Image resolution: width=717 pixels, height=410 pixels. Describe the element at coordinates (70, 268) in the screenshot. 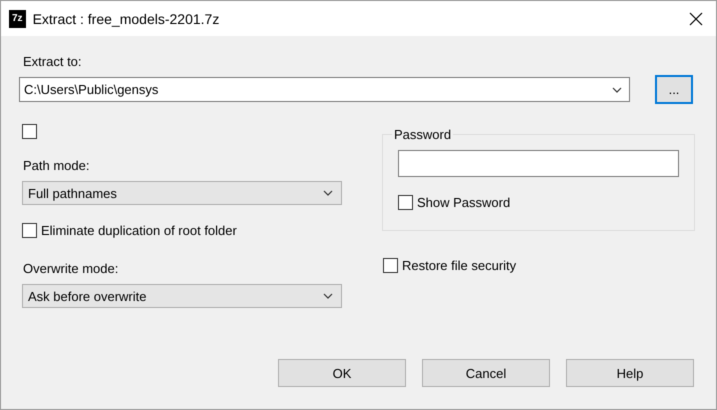

I see `overwrite-mode-label: Overwrite mode:` at that location.